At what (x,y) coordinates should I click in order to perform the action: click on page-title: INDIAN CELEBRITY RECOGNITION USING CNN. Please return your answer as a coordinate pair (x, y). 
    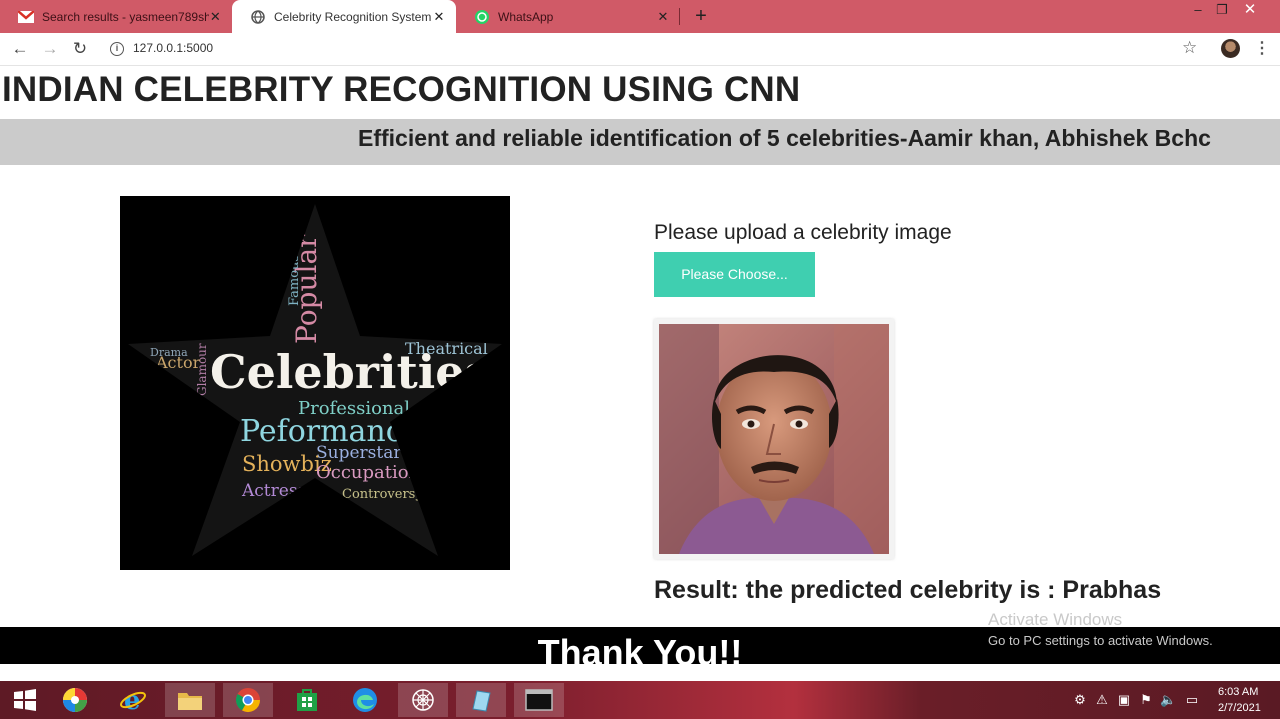
    Looking at the image, I should click on (401, 89).